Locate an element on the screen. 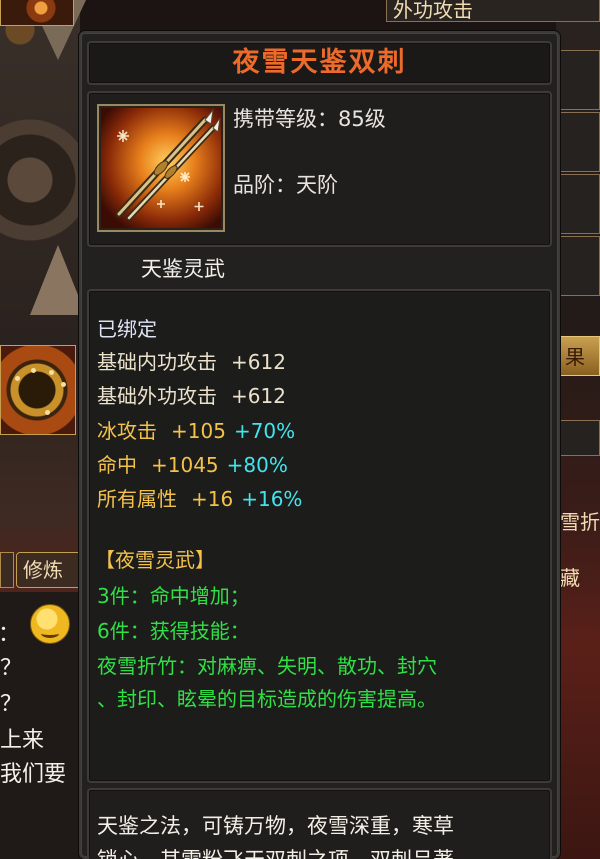 Image resolution: width=600 pixels, height=859 pixels. chat-line: 上来 is located at coordinates (22, 740).